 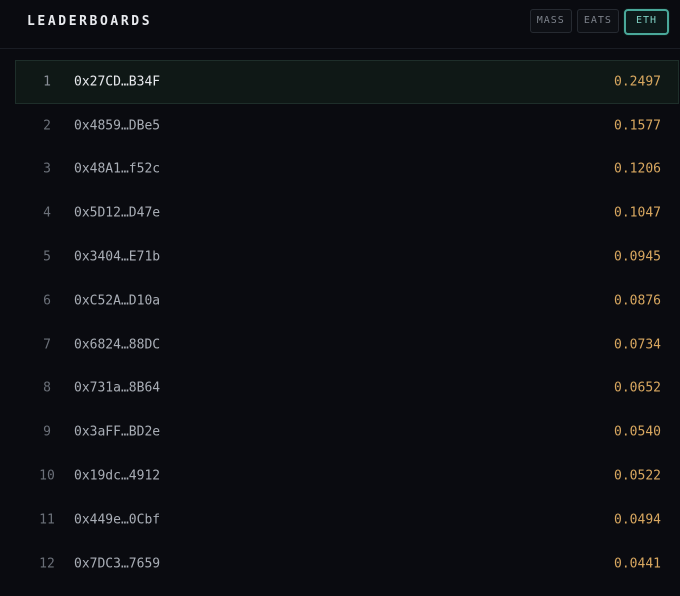 I want to click on wallet-address: 0x3404…E71b, so click(x=117, y=257).